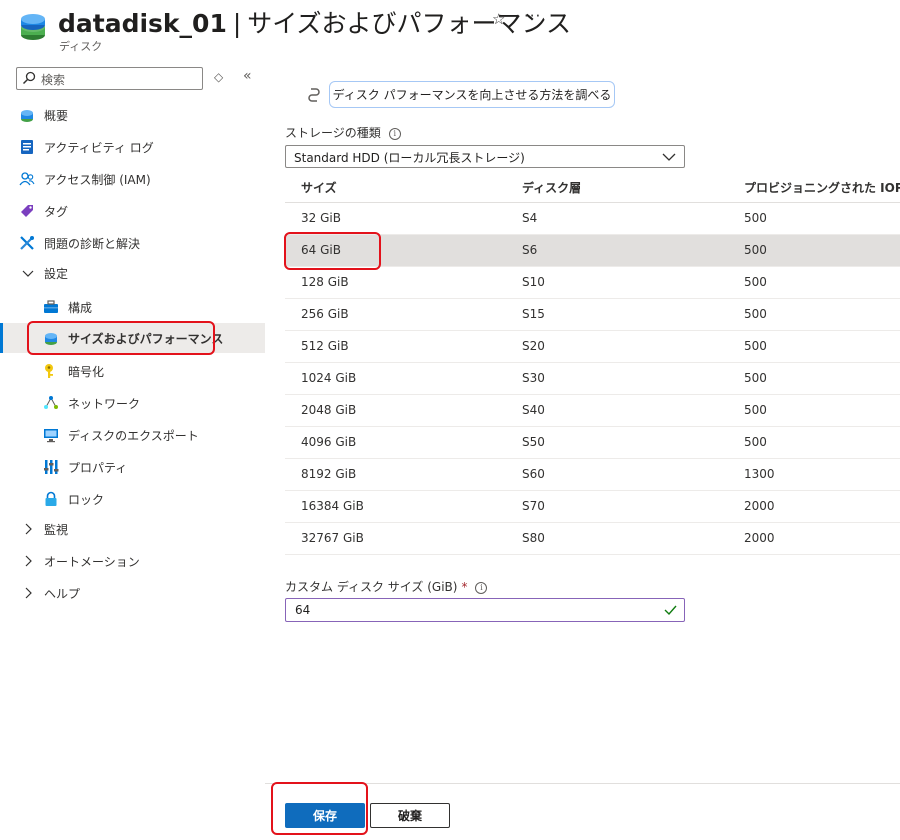 The image size is (900, 840). I want to click on resource-name: datadisk_01, so click(142, 23).